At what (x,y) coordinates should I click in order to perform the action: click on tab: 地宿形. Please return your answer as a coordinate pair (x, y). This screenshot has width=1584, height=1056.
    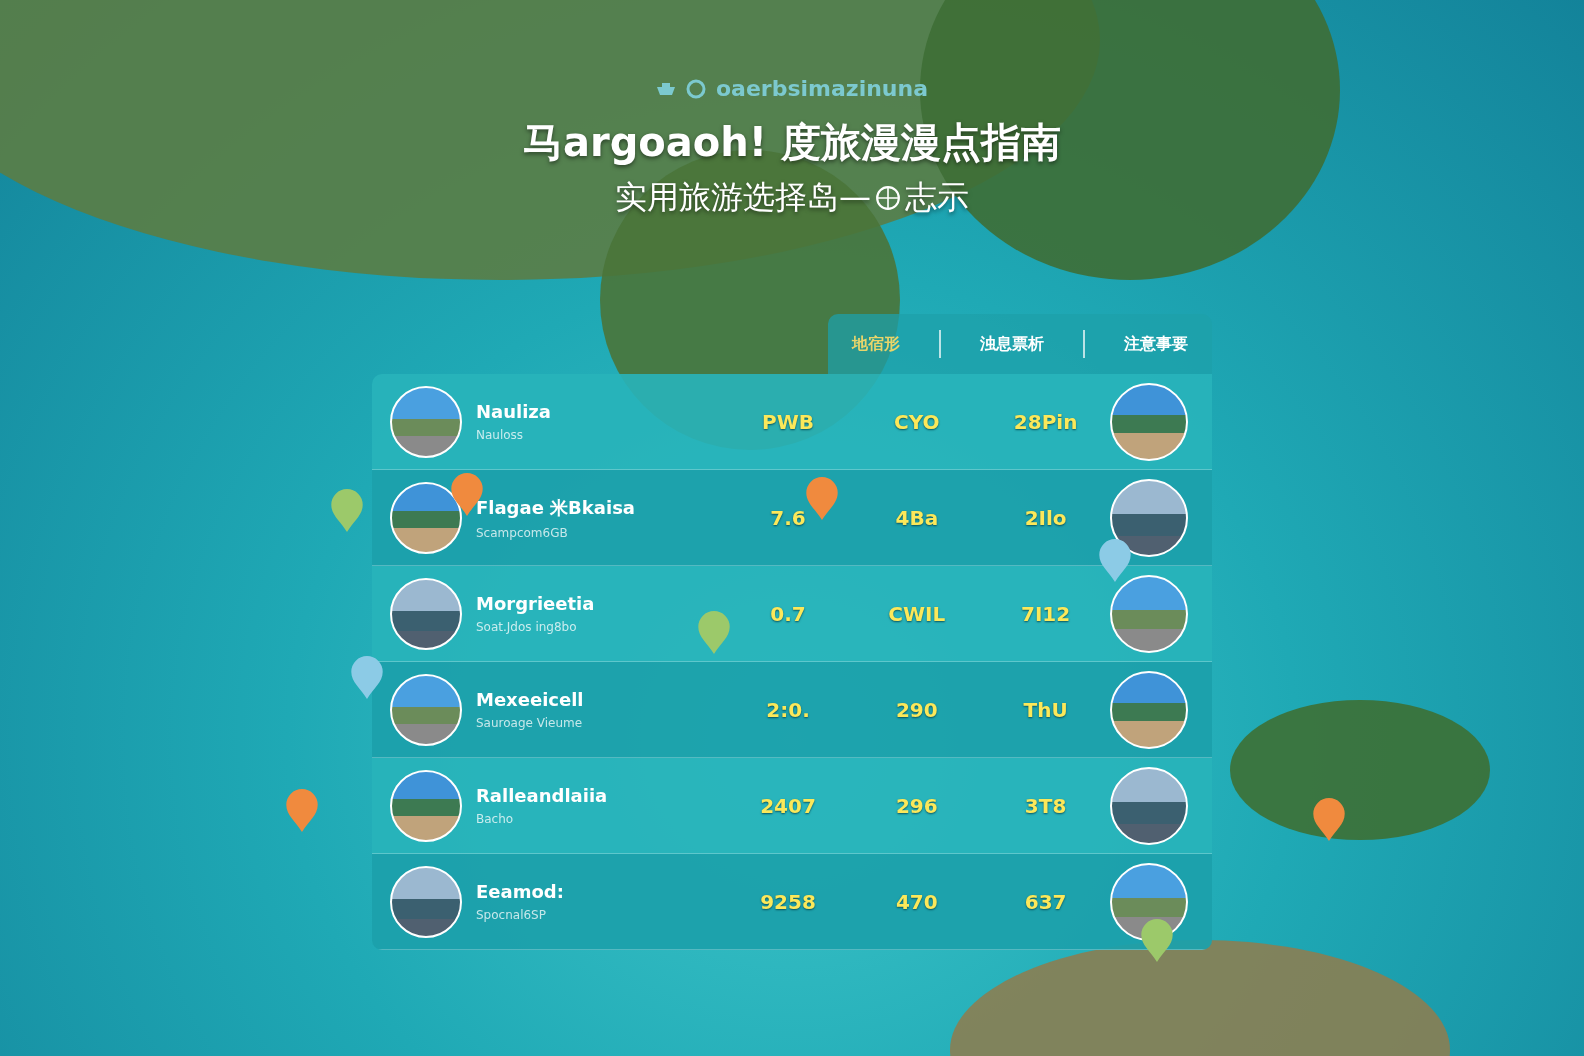
    Looking at the image, I should click on (876, 344).